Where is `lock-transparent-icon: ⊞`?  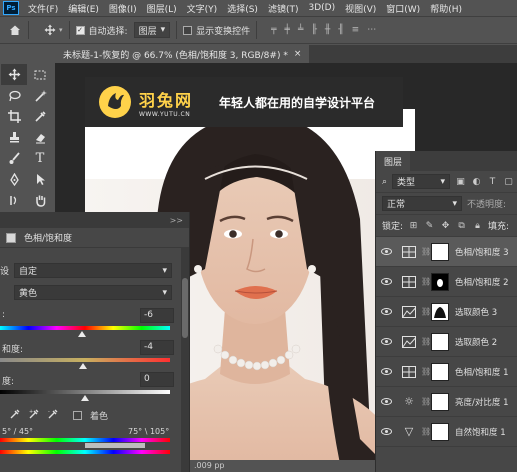 lock-transparent-icon: ⊞ is located at coordinates (413, 225).